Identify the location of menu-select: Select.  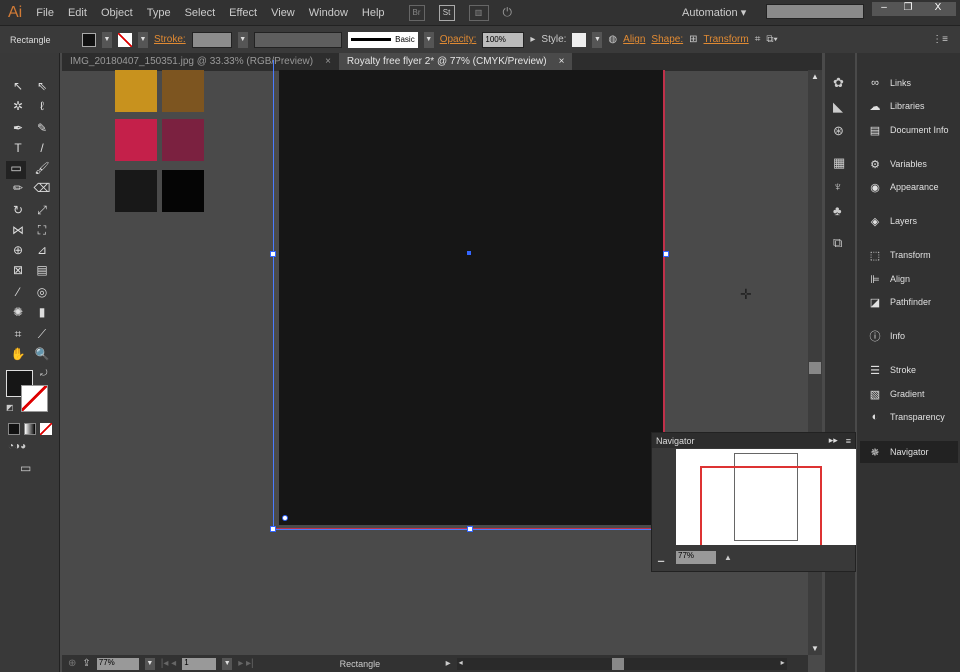
(200, 13).